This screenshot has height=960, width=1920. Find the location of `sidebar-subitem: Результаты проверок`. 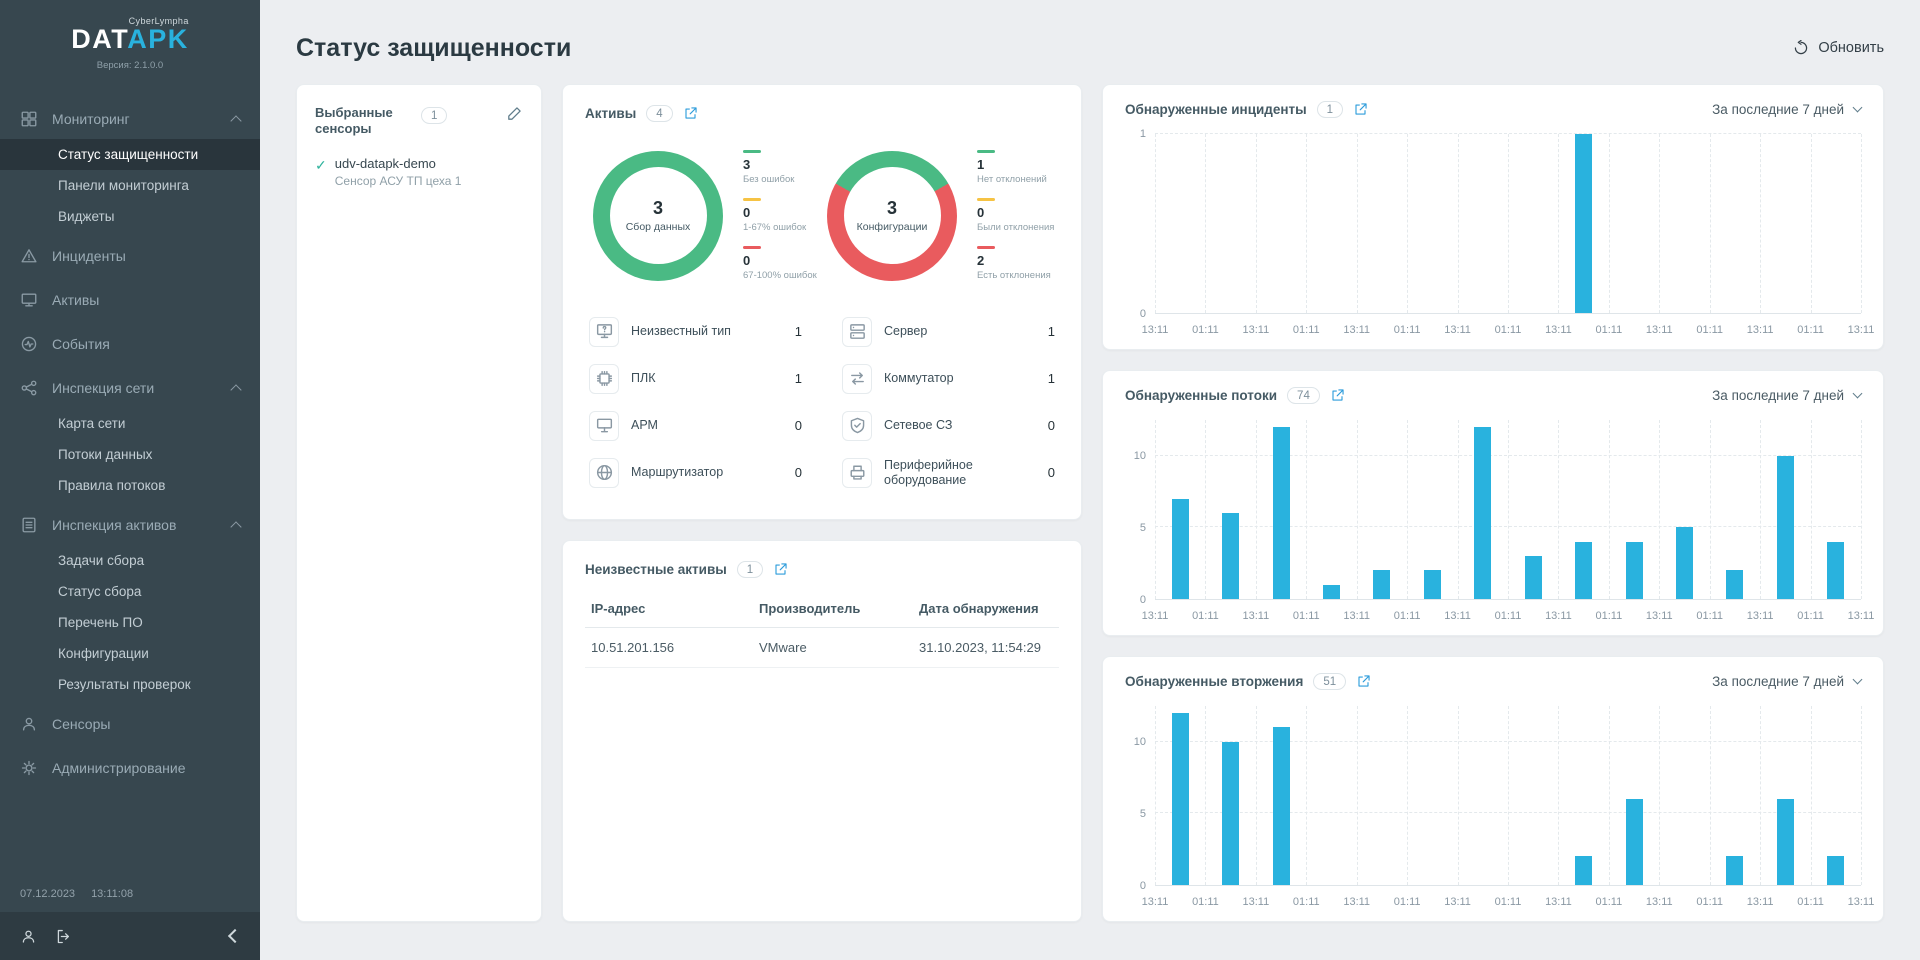

sidebar-subitem: Результаты проверок is located at coordinates (130, 684).